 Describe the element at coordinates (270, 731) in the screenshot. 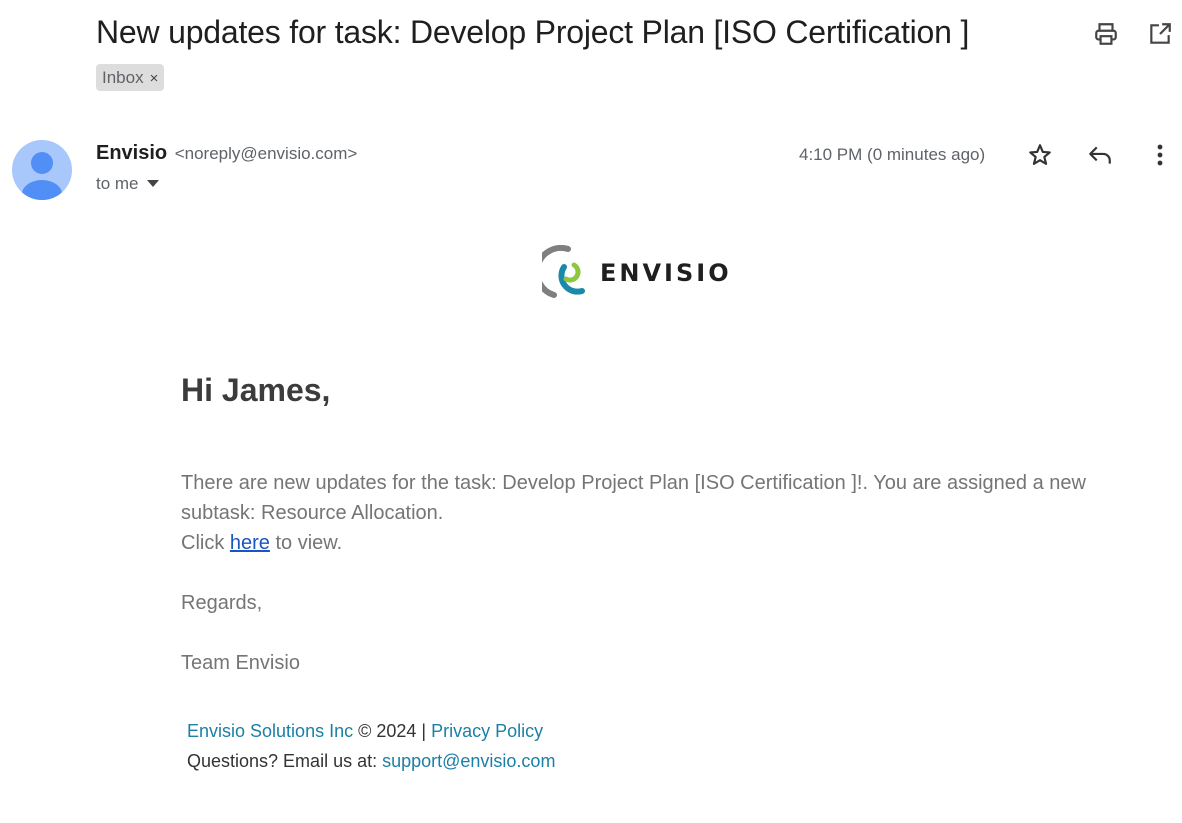

I see `company-link: Envisio Solutions Inc` at that location.